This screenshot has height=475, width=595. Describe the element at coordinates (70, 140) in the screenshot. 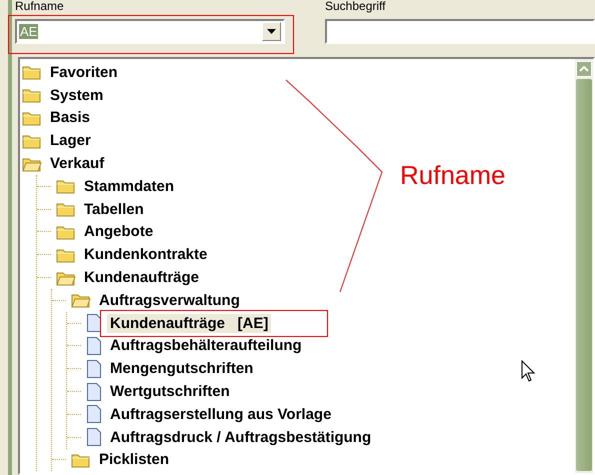

I see `tree-item: Lager` at that location.